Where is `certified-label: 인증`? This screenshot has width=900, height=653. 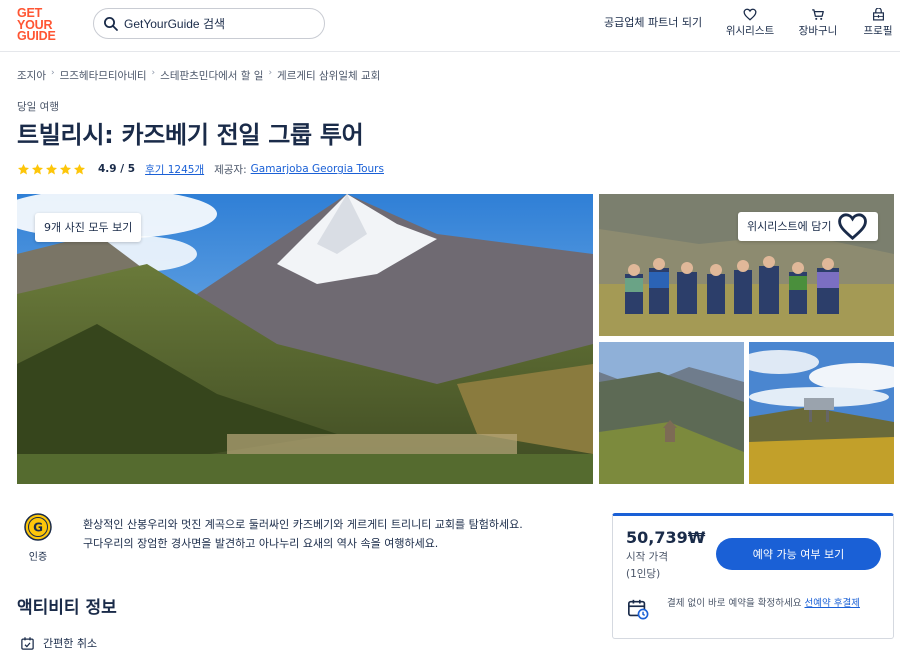
certified-label: 인증 is located at coordinates (38, 557).